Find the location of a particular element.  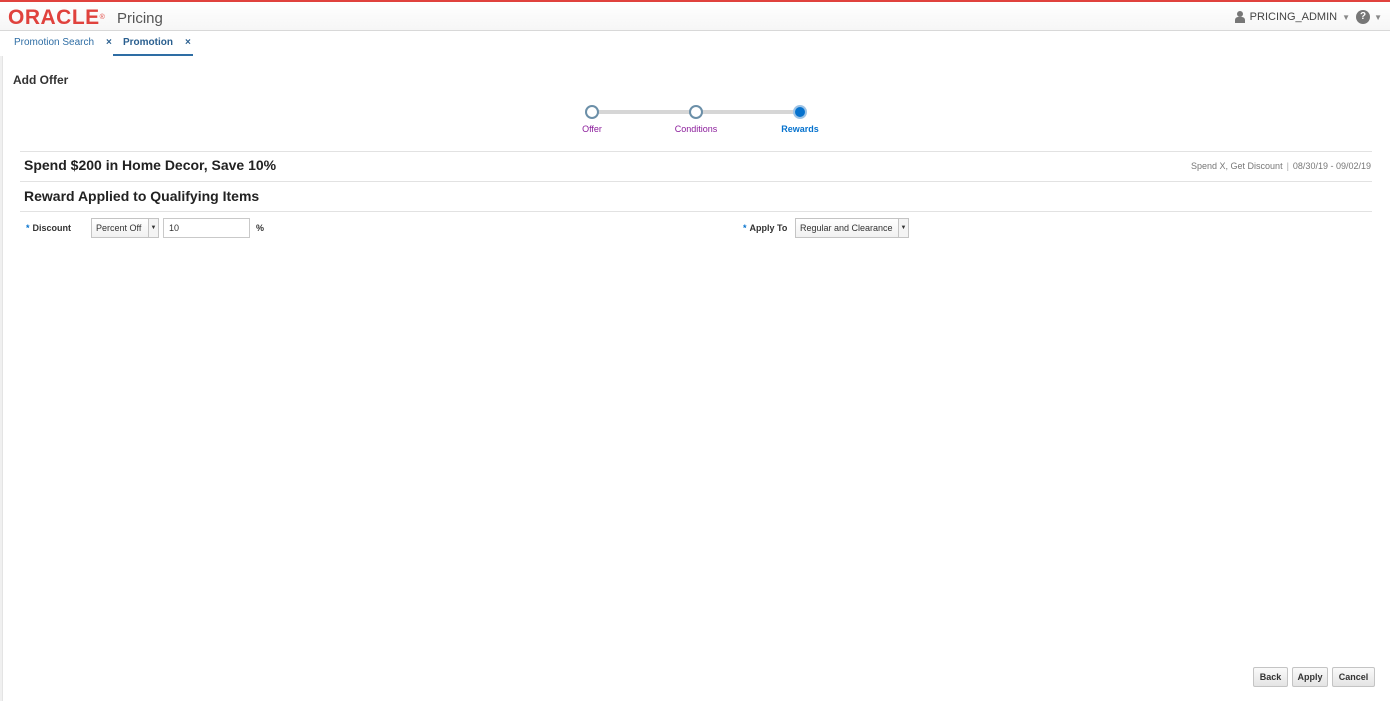

help-menu: ? ▼ is located at coordinates (1369, 17).